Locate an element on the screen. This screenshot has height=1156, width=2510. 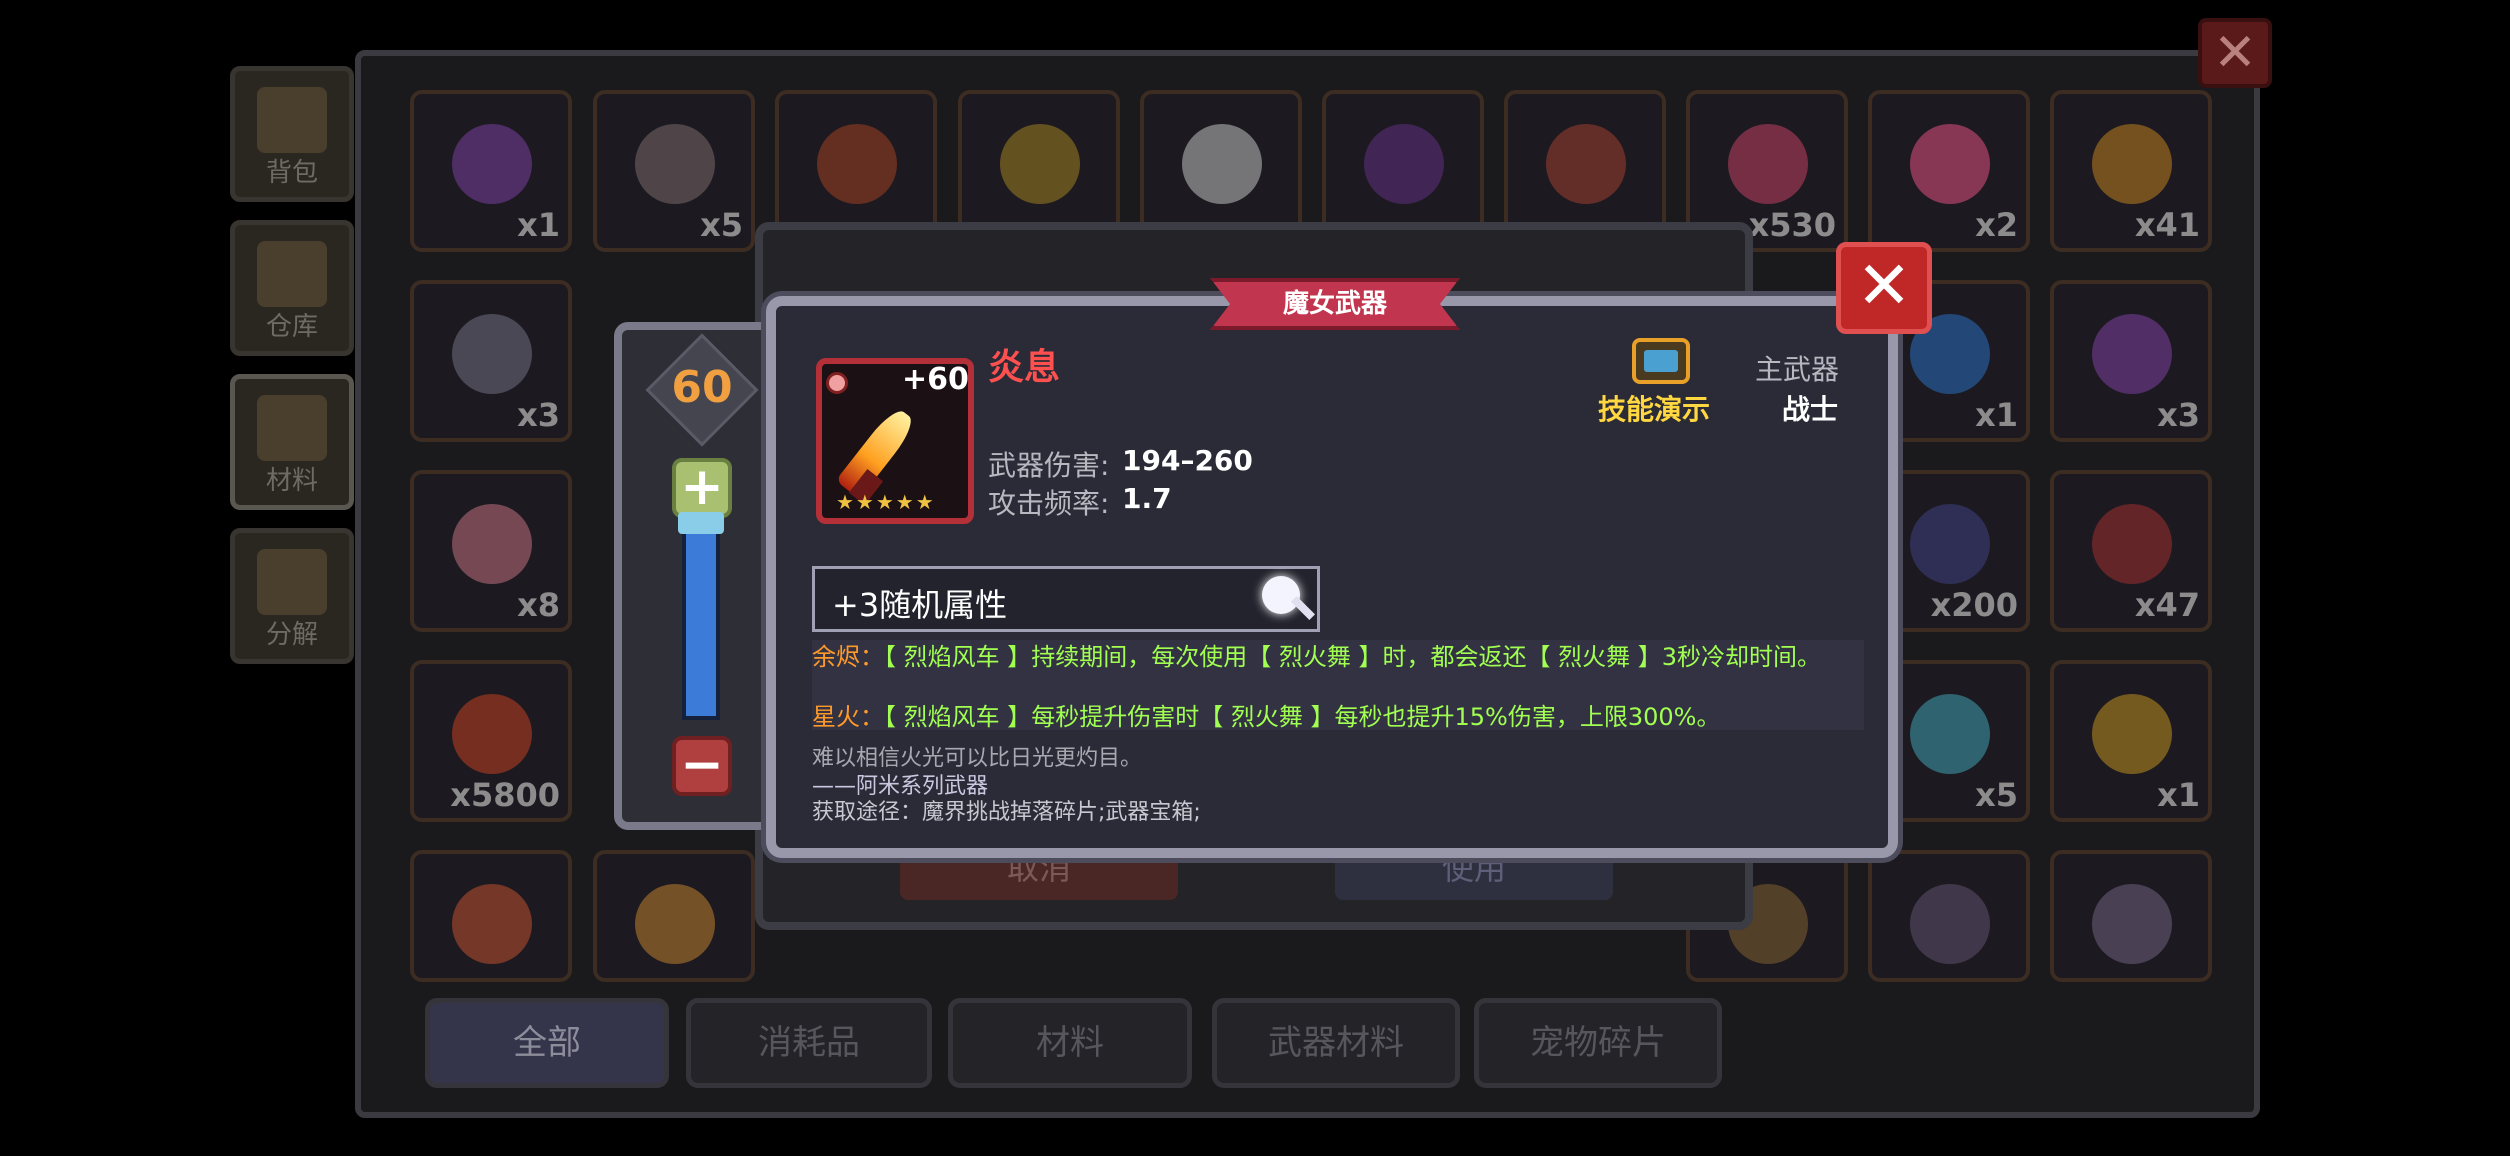
inventory-slot: x5 is located at coordinates (674, 171).